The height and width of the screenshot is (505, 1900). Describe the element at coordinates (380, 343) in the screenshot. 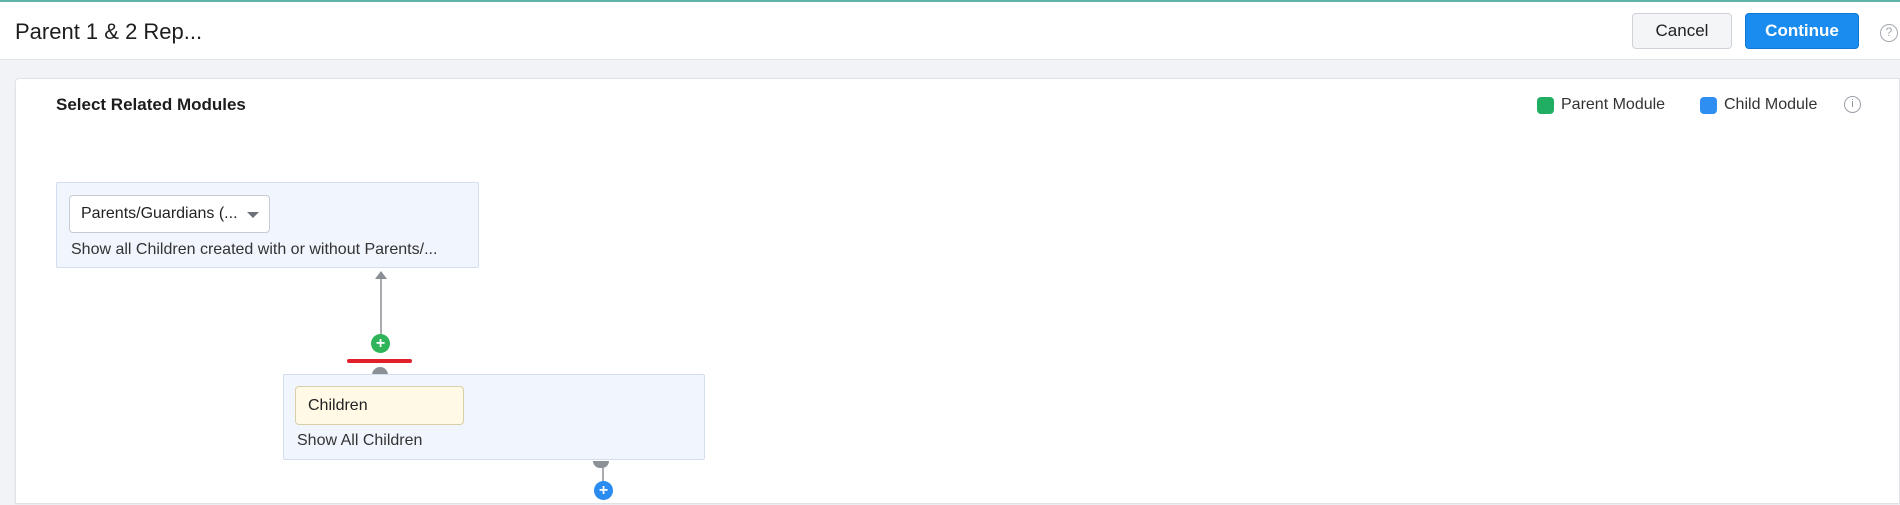

I see `add-parent-plus-icon: +` at that location.